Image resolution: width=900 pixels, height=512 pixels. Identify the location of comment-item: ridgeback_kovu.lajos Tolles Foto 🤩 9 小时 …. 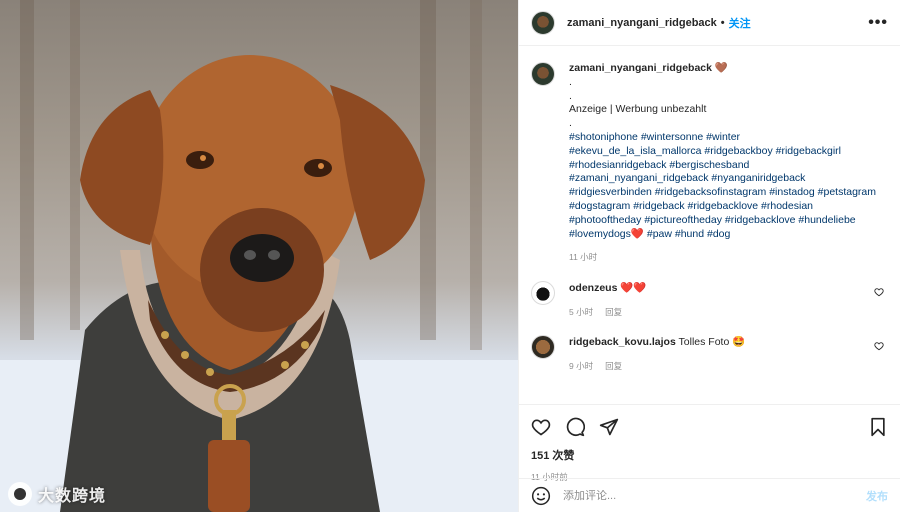
(709, 354).